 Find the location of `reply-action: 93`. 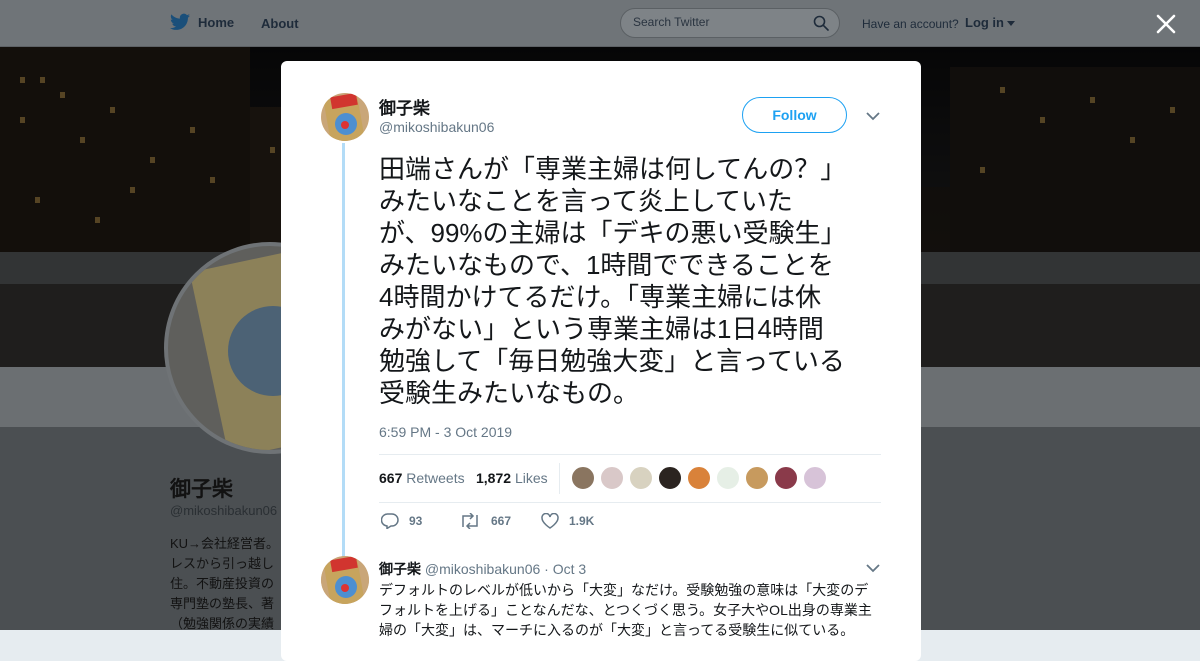

reply-action: 93 is located at coordinates (401, 521).